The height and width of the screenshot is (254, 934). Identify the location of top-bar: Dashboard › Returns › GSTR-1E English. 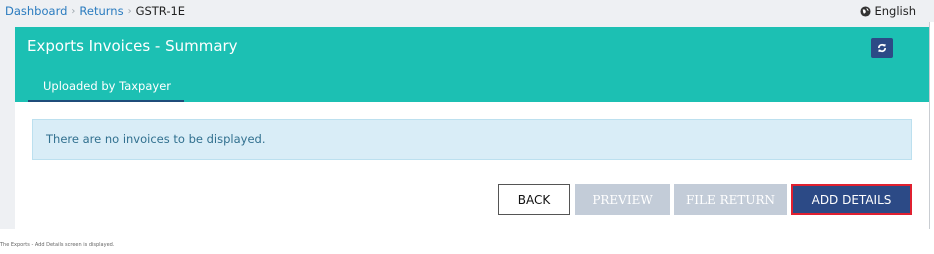
(467, 11).